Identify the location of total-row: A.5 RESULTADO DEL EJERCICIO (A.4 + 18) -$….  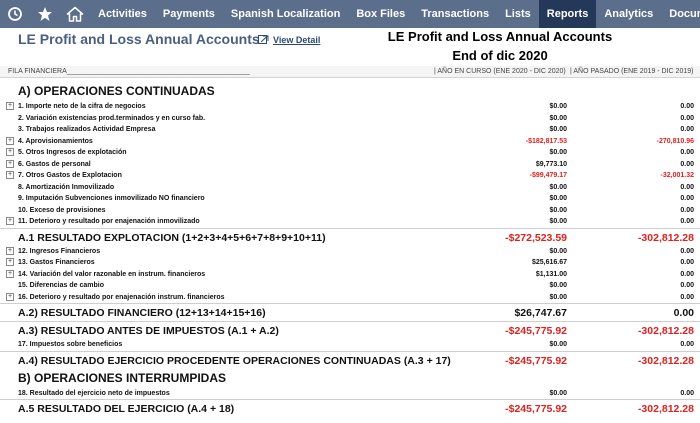
(350, 408).